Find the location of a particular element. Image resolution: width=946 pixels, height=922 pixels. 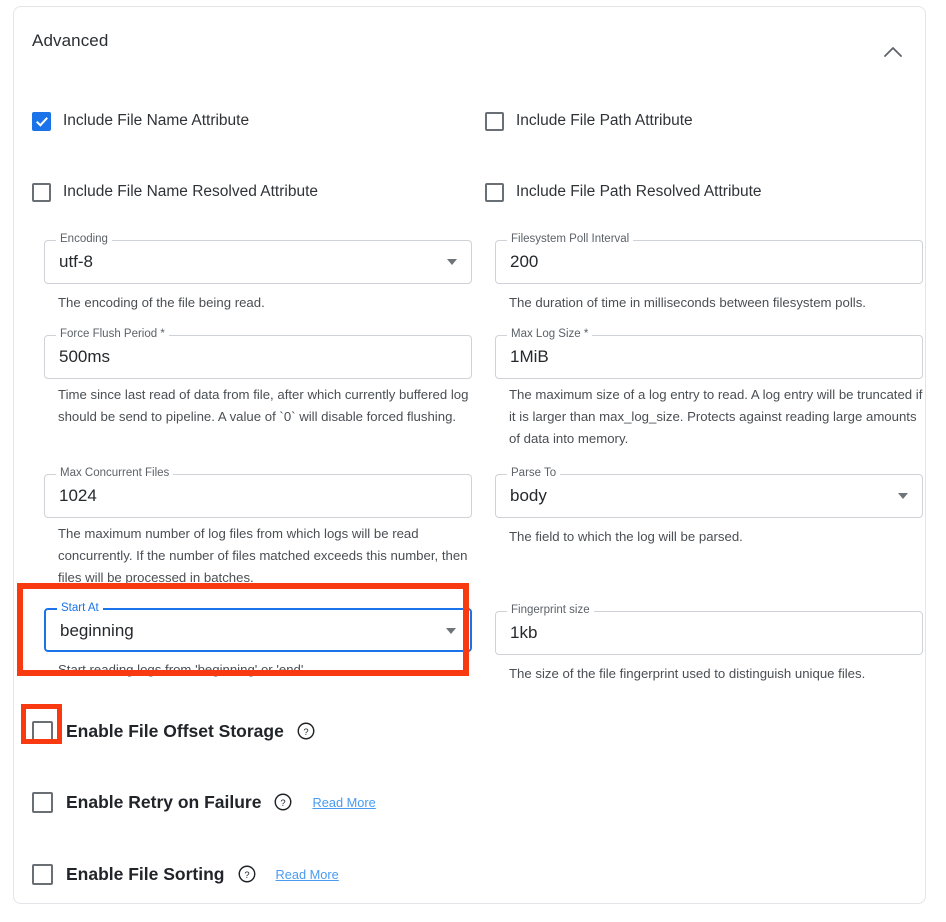

field-value: 1024 is located at coordinates (78, 495).